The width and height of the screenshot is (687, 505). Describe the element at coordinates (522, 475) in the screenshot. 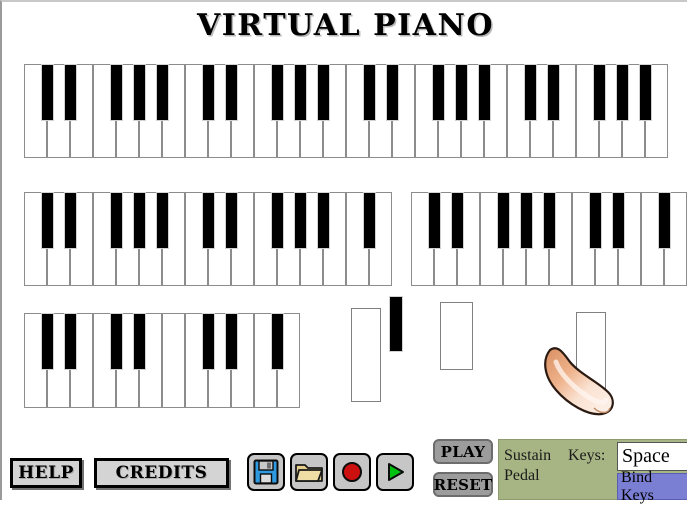

I see `sustain-pedal-label-line2: Pedal` at that location.